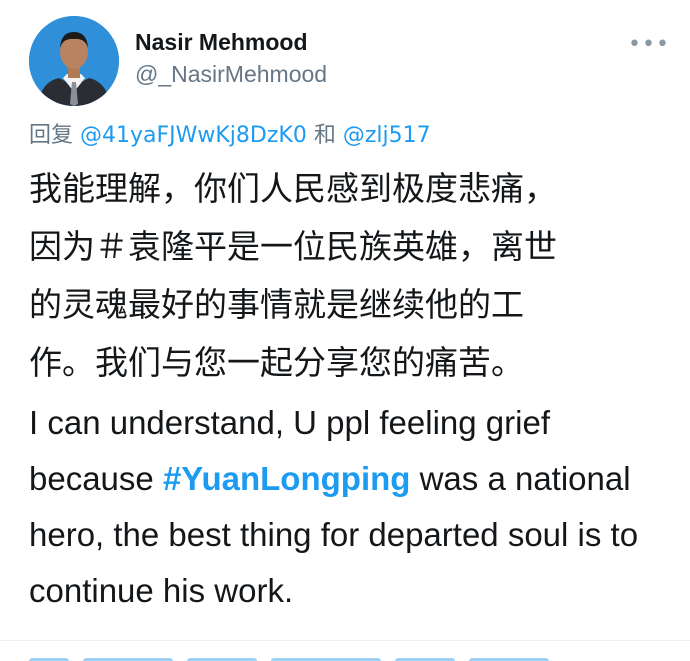 Image resolution: width=690 pixels, height=661 pixels. What do you see at coordinates (293, 246) in the screenshot?
I see `tweet-cn-line: 因为＃袁隆平是一位民族英雄，离世` at bounding box center [293, 246].